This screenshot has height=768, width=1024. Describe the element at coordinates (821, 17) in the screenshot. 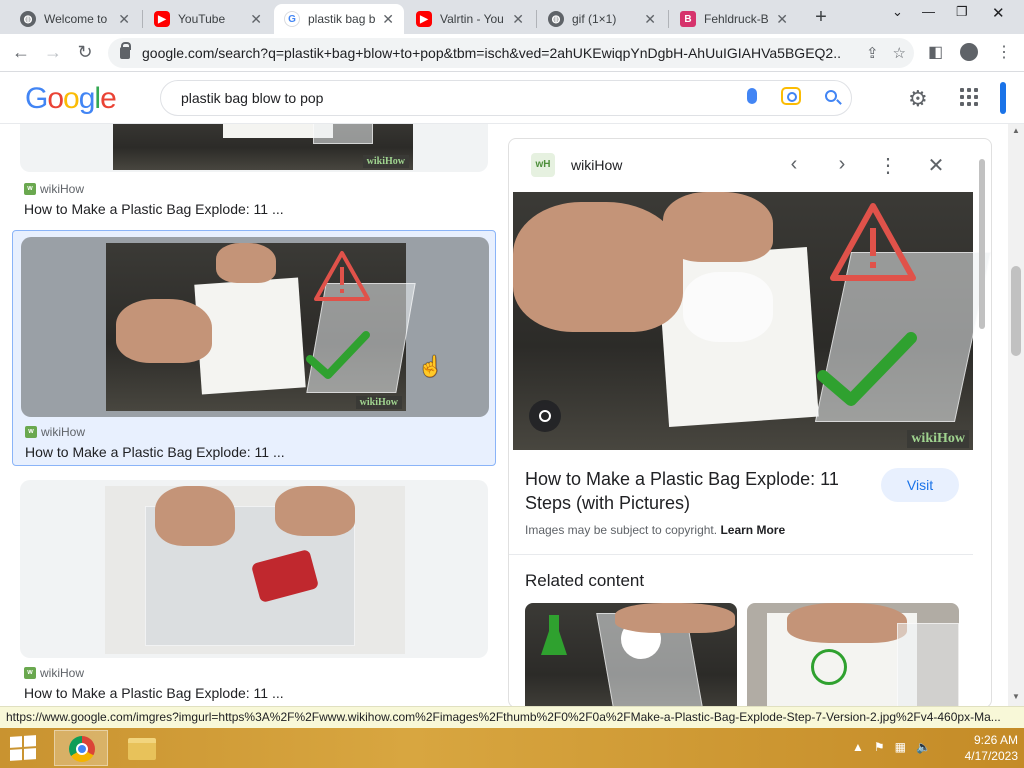

I see `new-tab-button: +` at that location.